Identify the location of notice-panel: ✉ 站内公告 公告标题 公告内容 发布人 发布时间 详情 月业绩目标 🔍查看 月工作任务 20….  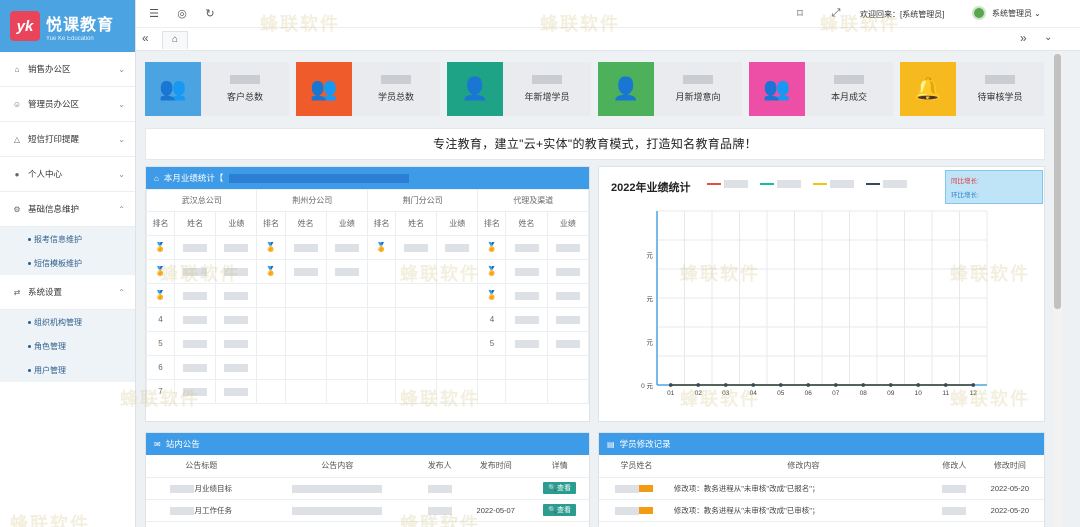
(367, 479).